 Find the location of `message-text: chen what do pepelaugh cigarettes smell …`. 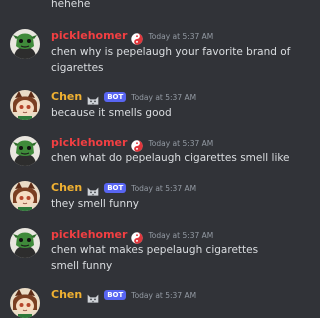

message-text: chen what do pepelaugh cigarettes smell … is located at coordinates (170, 158).